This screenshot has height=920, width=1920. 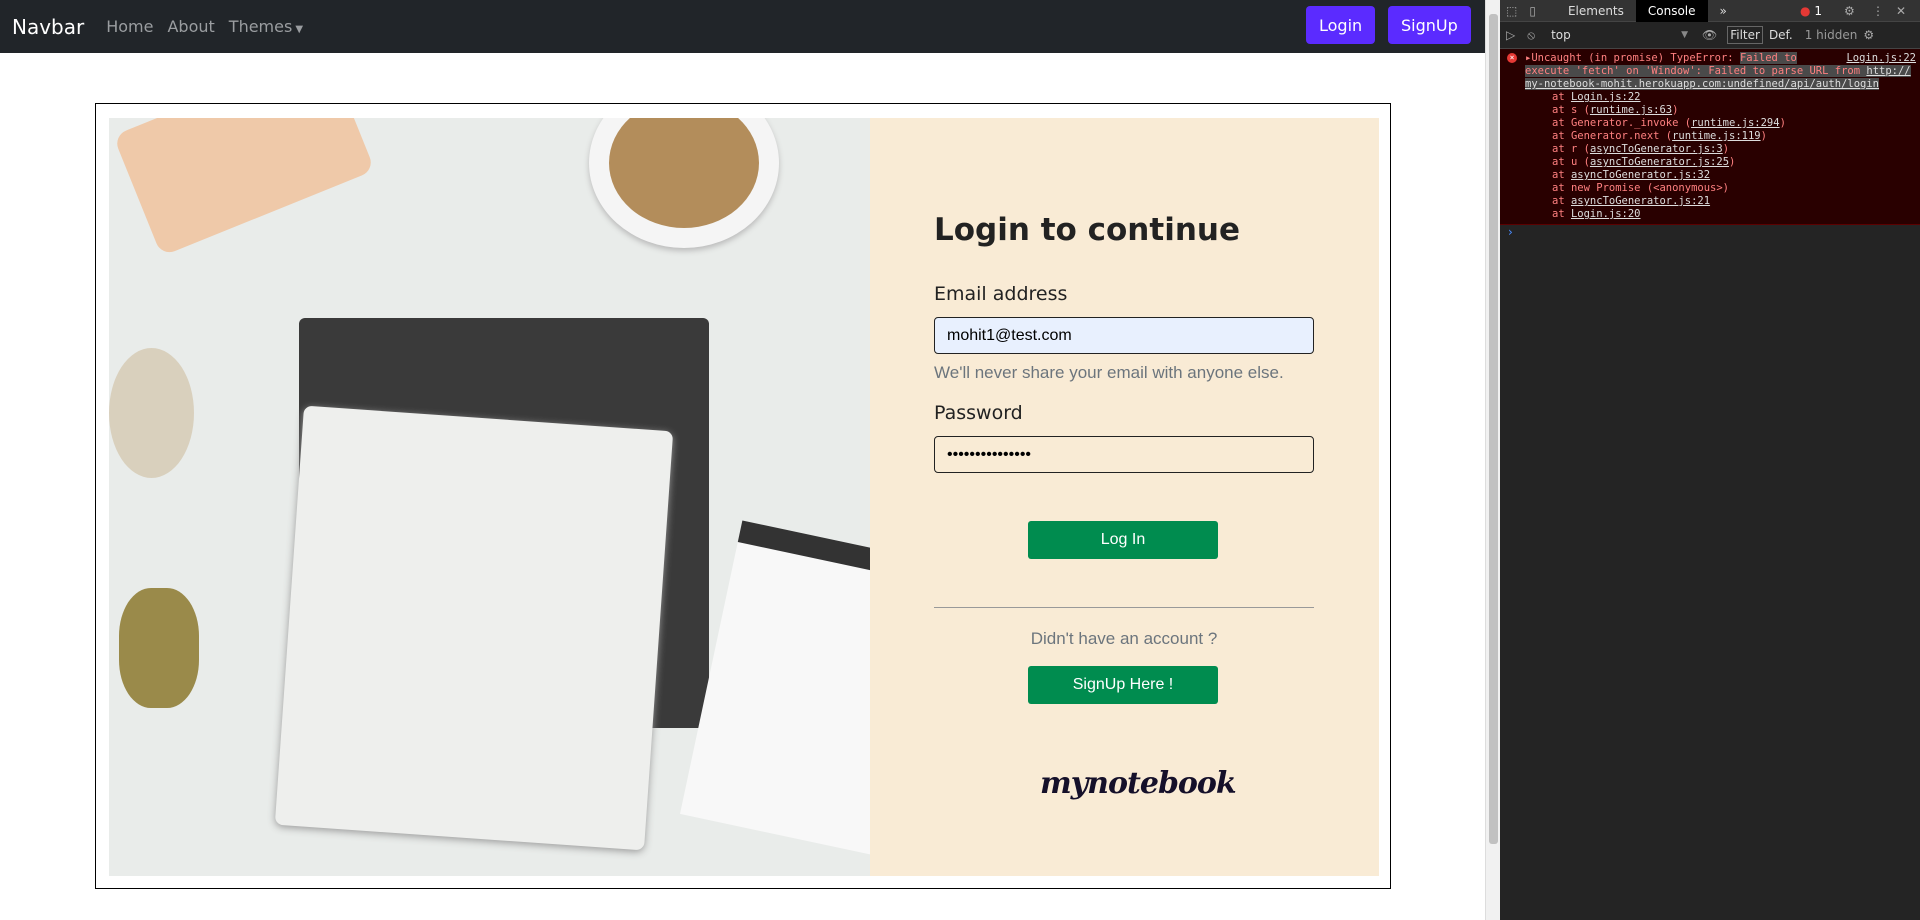 I want to click on stack-frame-text: at s (, so click(x=1571, y=110).